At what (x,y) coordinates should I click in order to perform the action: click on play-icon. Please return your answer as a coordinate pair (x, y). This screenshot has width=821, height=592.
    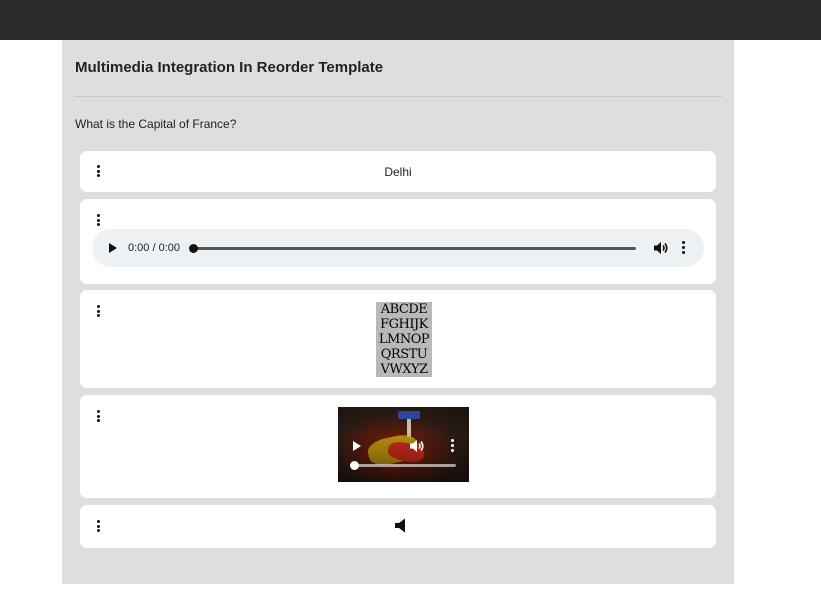
    Looking at the image, I should click on (113, 248).